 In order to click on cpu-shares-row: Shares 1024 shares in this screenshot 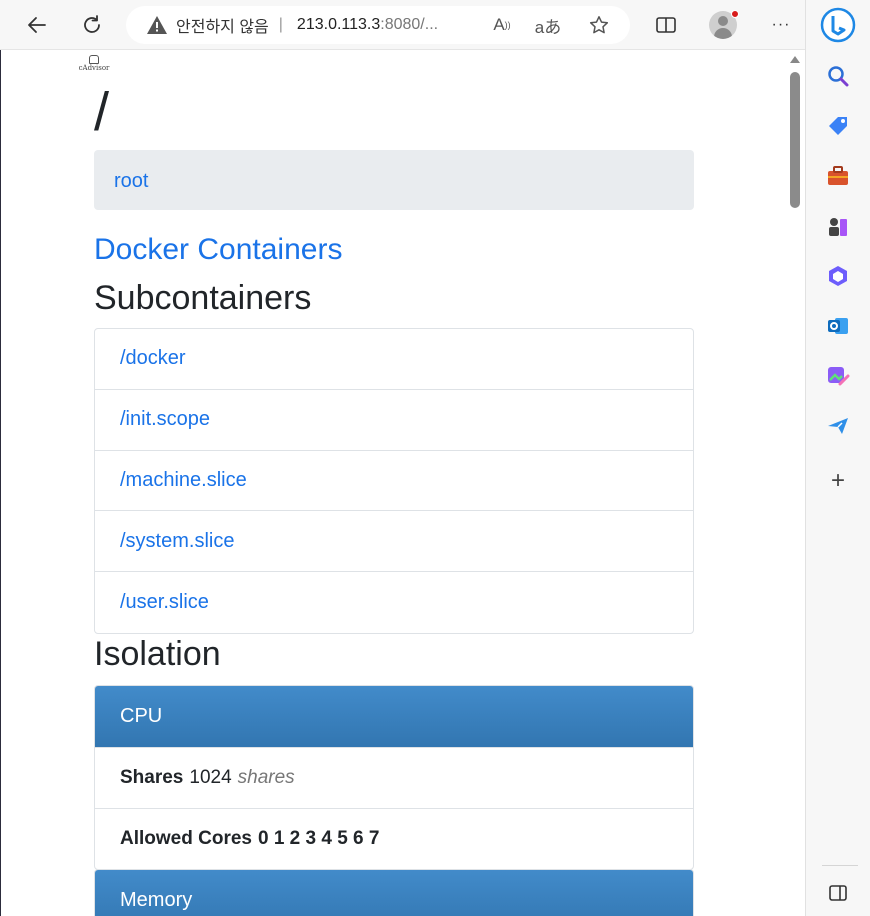, I will do `click(394, 777)`.